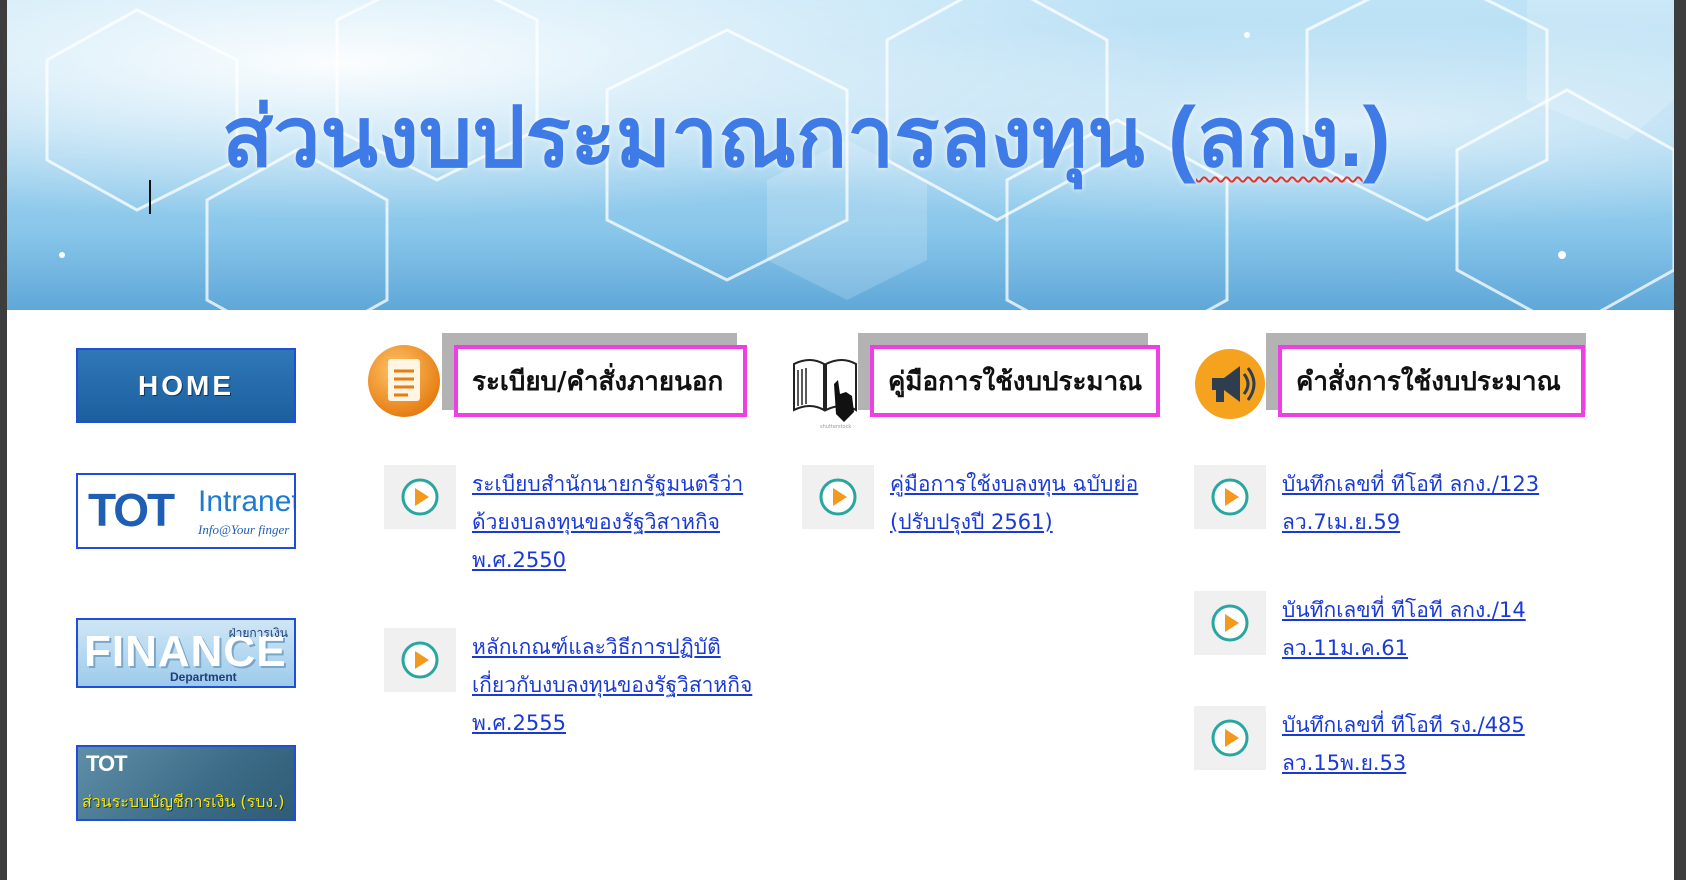  Describe the element at coordinates (1427, 744) in the screenshot. I see `order-link: บันทึกเลขที่ ทีโอที รง./485 ลว.15พ.ย.53` at that location.